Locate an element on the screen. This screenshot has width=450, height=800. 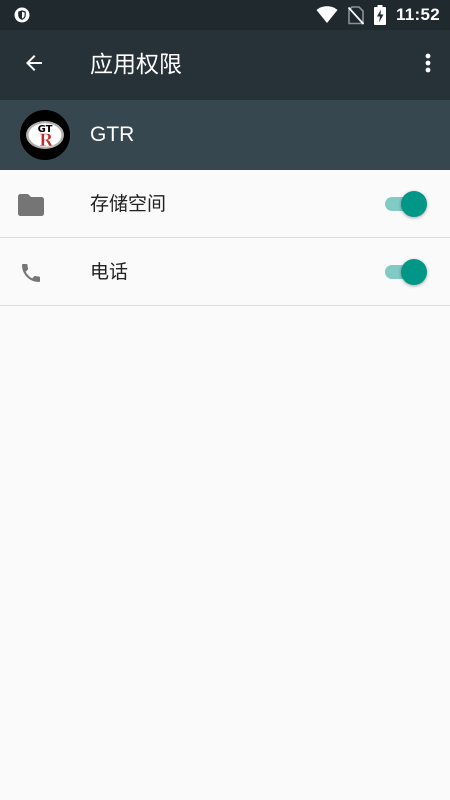
shield-icon is located at coordinates (22, 15).